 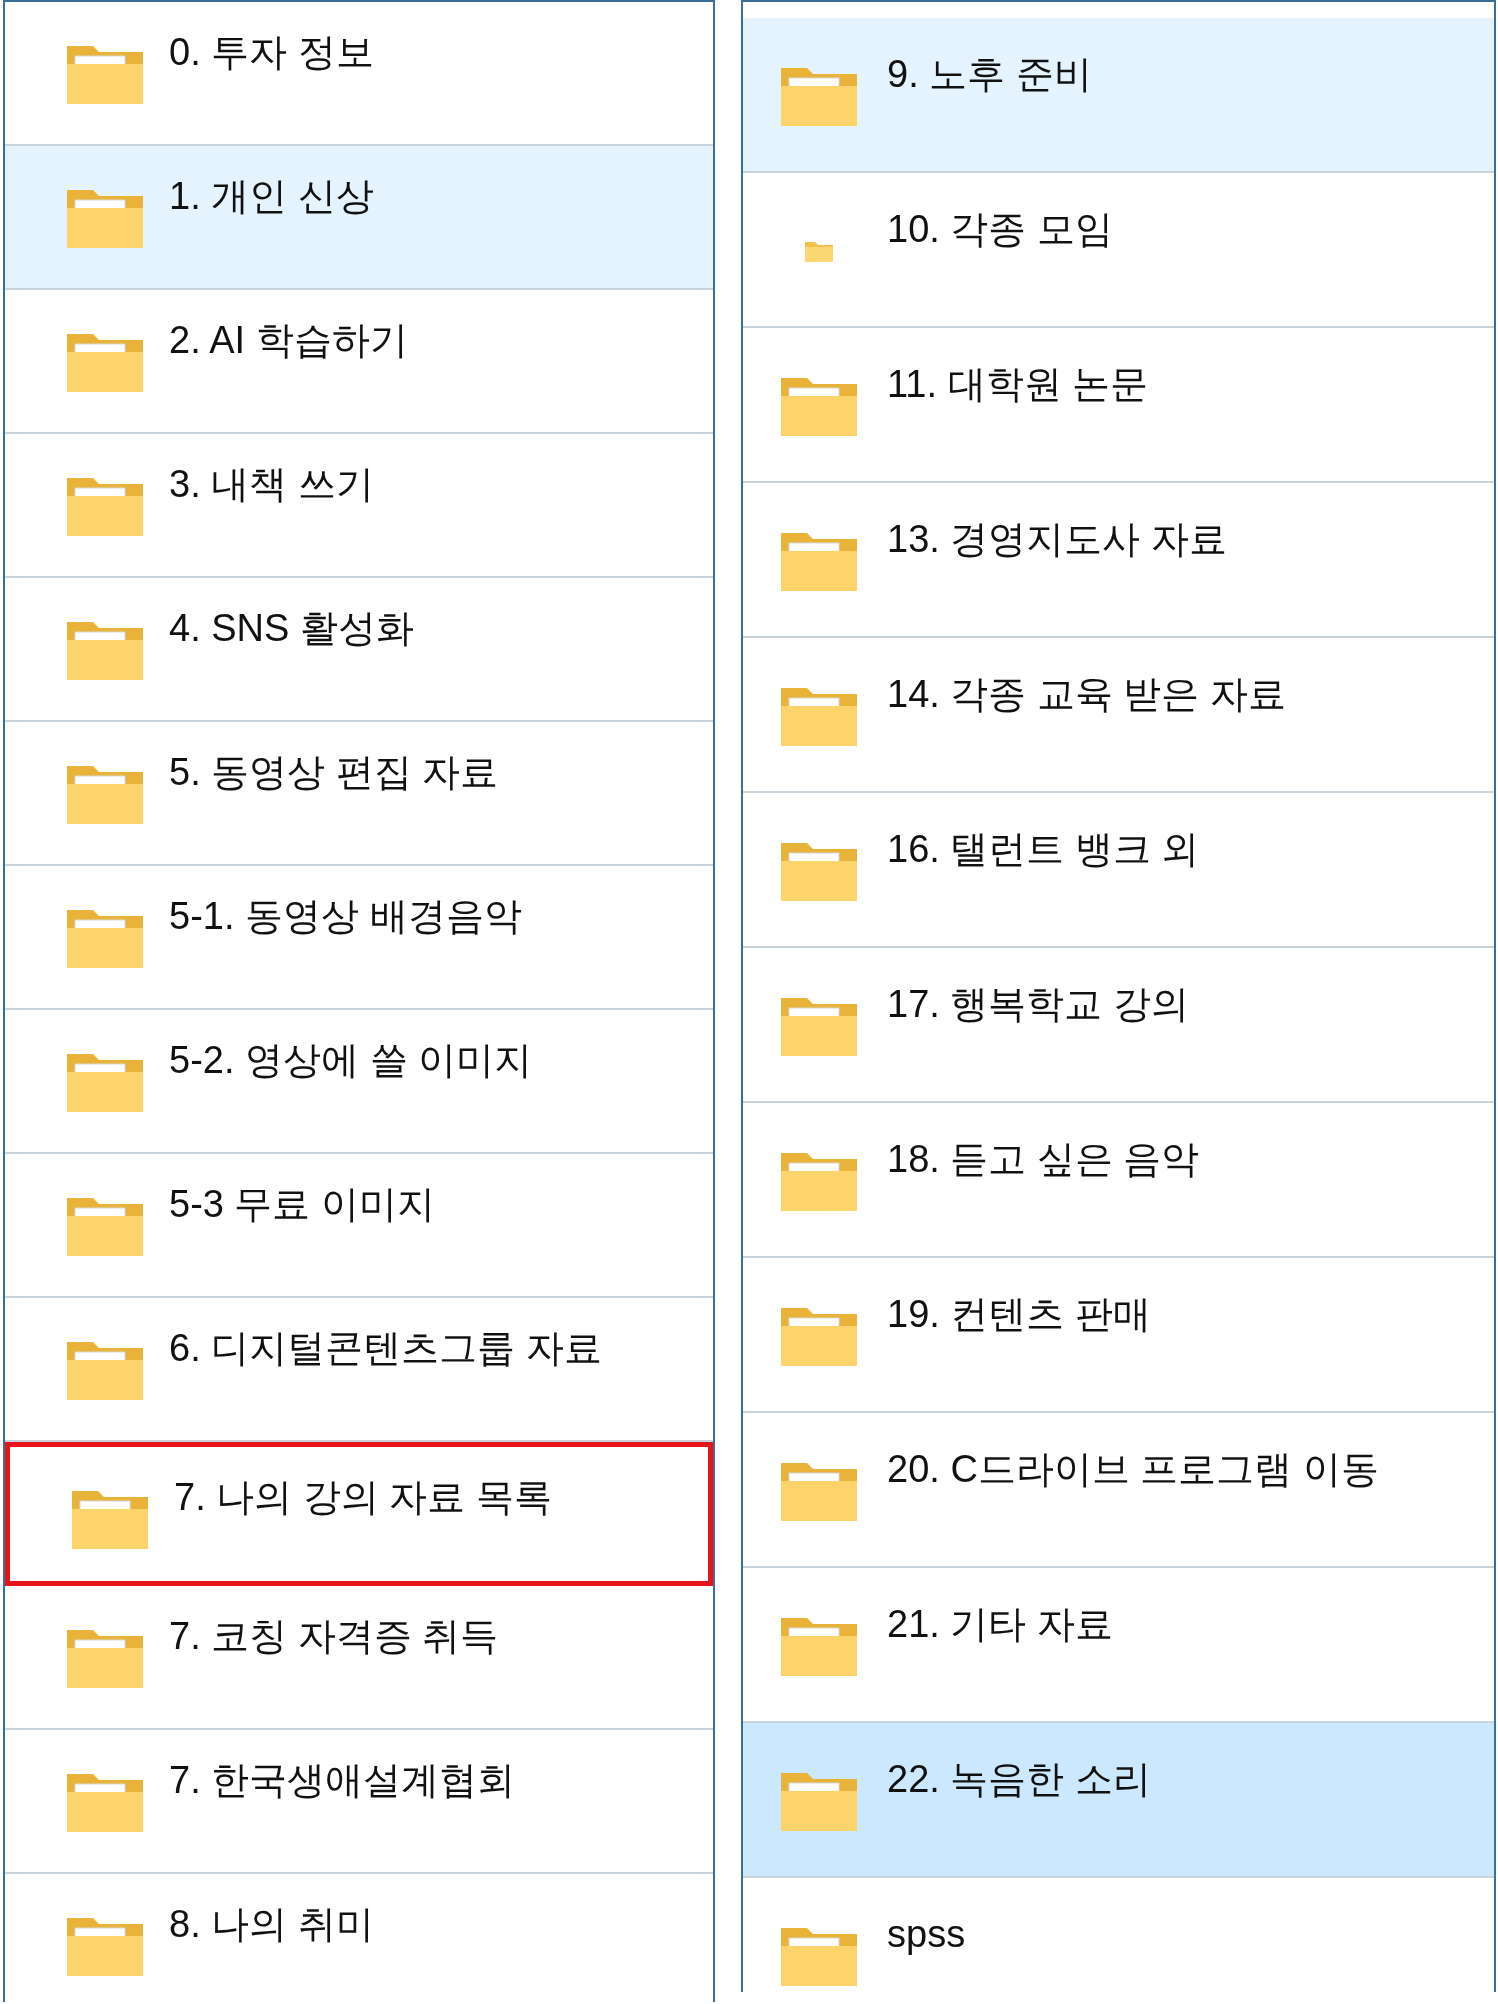 I want to click on folder-item: 1. 개인 신상, so click(x=359, y=218).